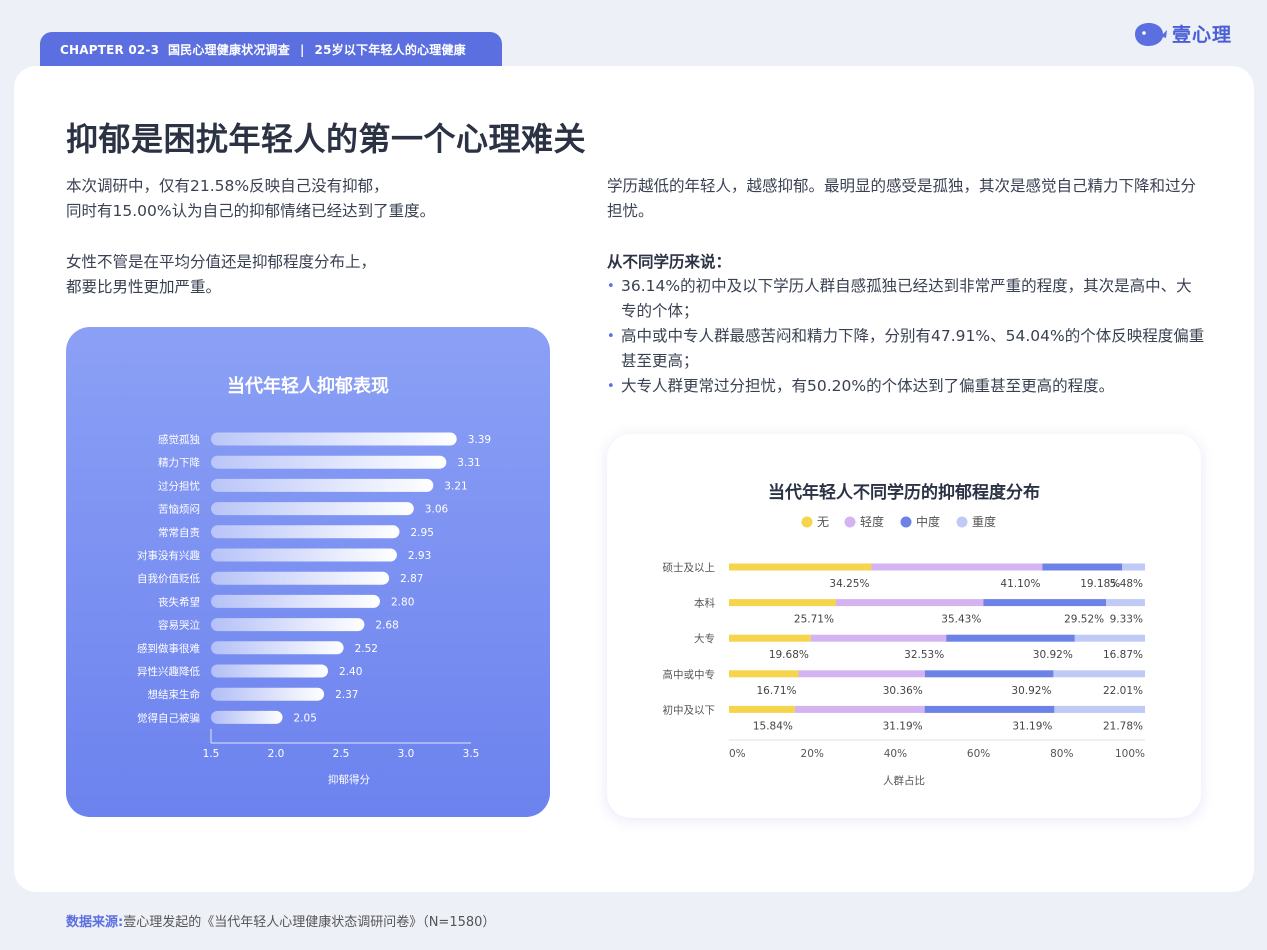 The image size is (1267, 950). Describe the element at coordinates (227, 186) in the screenshot. I see `summary-line: 本次调研中，仅有21.58%反映自己没有抑郁，` at that location.